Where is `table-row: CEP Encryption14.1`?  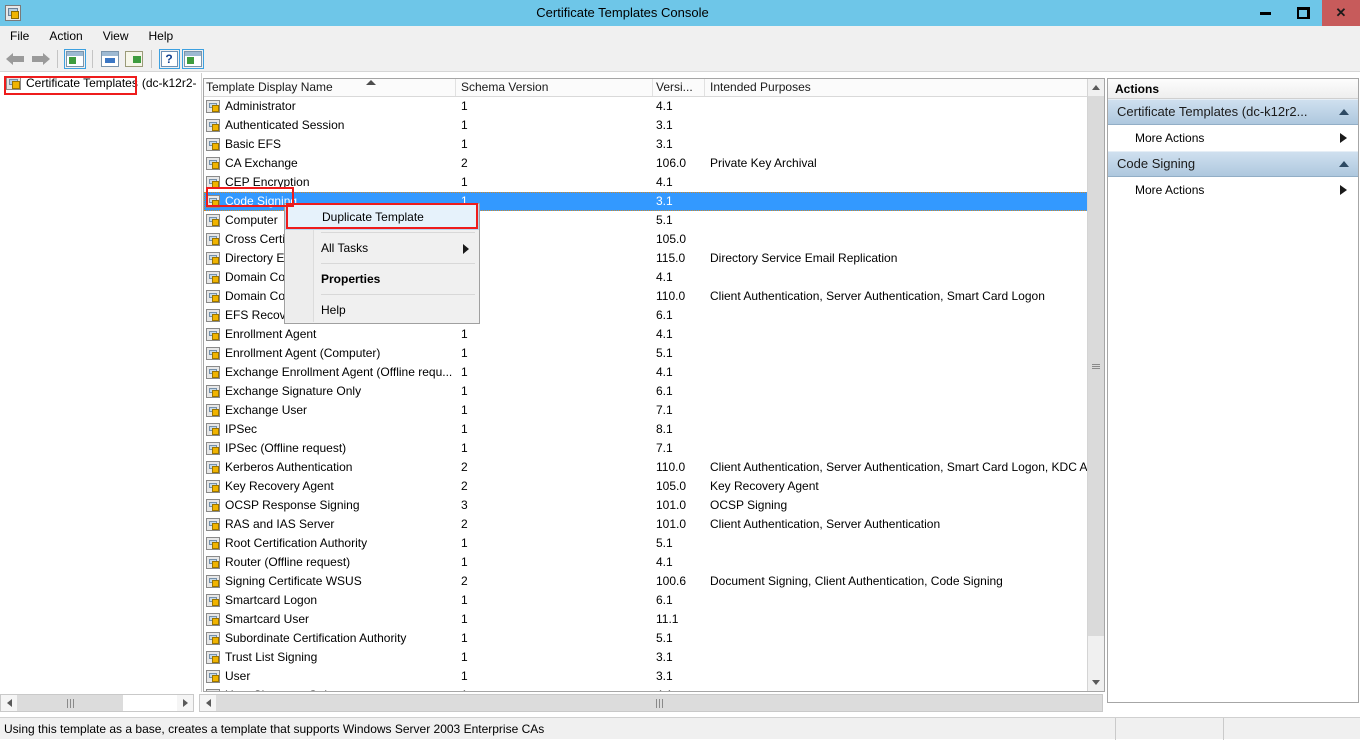 table-row: CEP Encryption14.1 is located at coordinates (654, 182).